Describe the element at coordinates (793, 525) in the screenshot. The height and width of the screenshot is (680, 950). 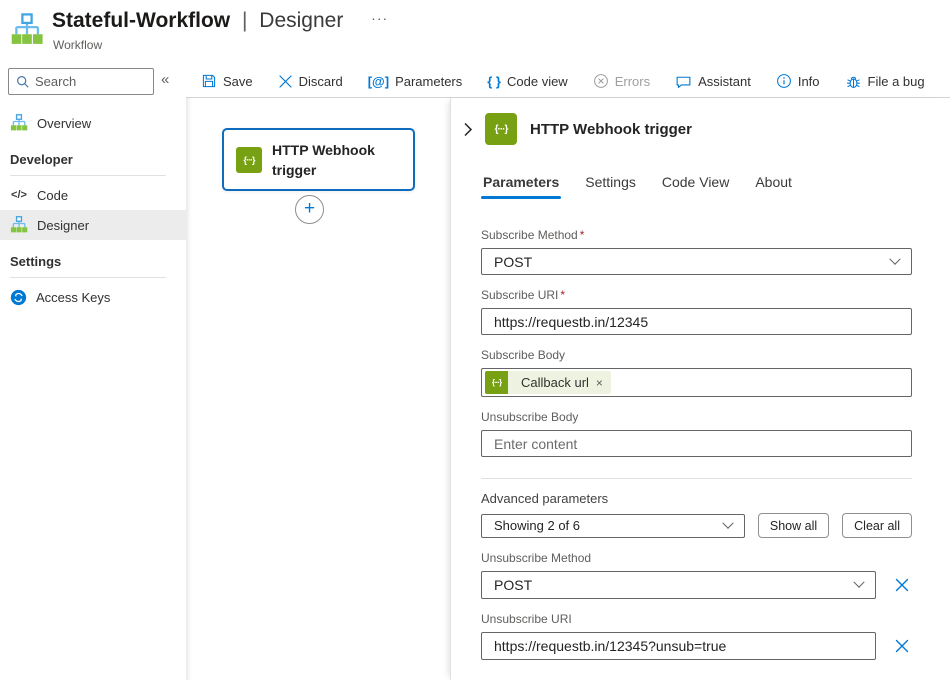
I see `show-all-button: Show all` at that location.